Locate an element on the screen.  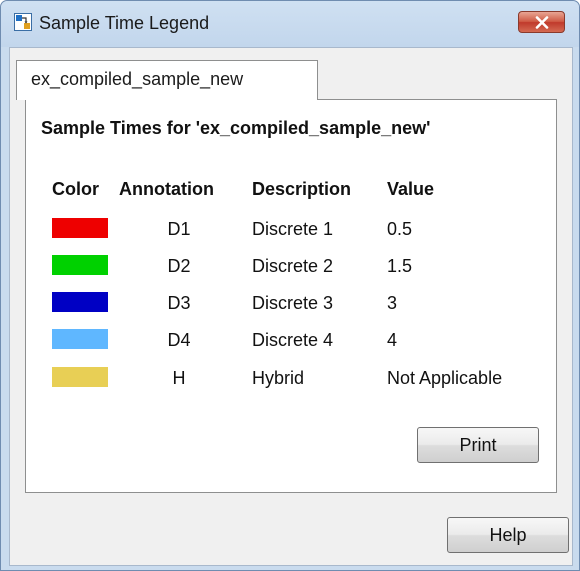
annotation-cell: D1 is located at coordinates (179, 229).